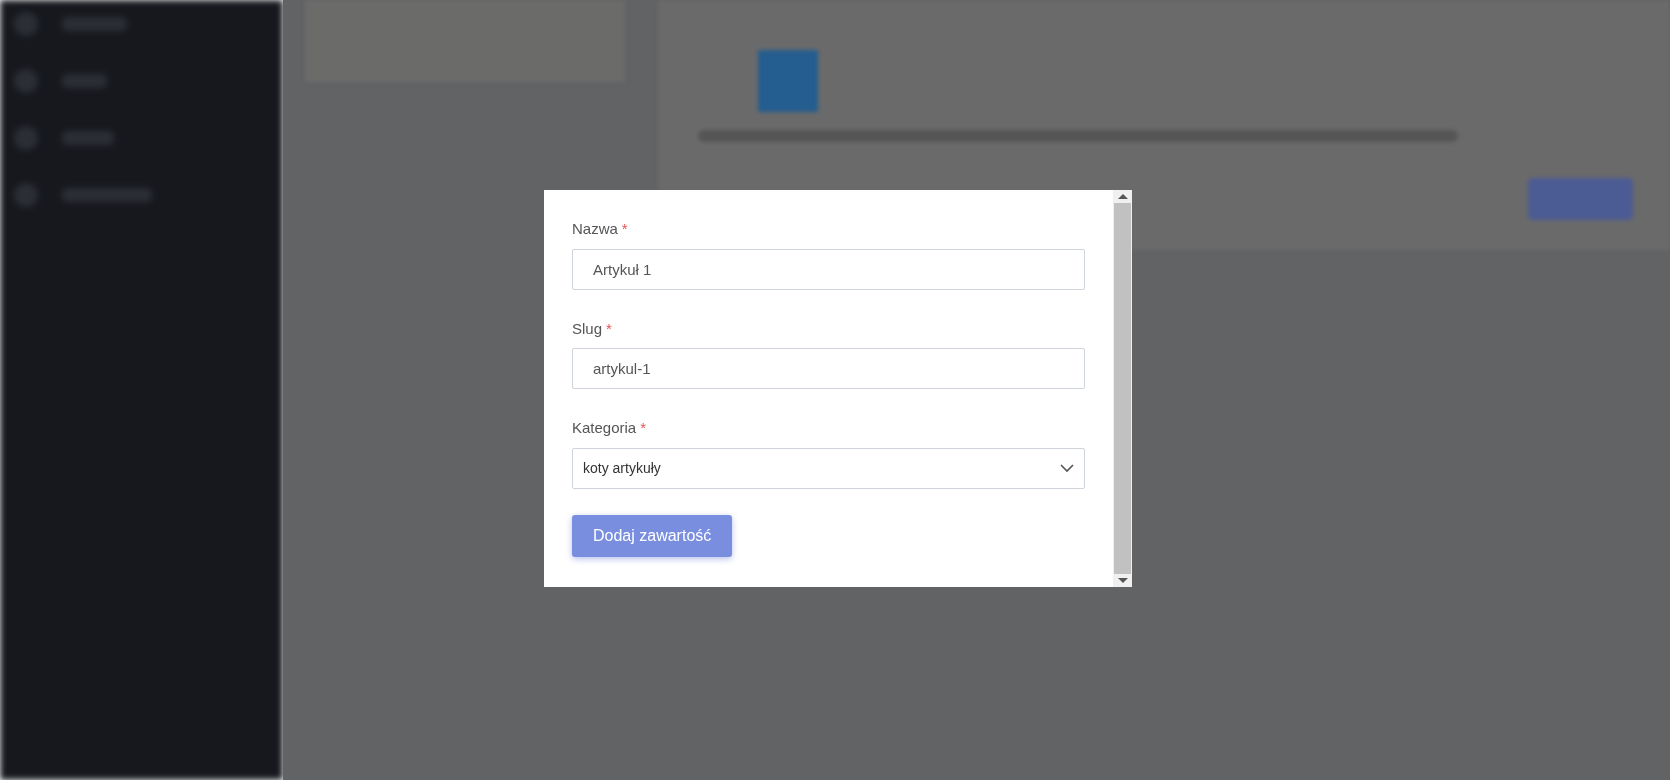 The height and width of the screenshot is (780, 1670). What do you see at coordinates (1067, 468) in the screenshot?
I see `chevron-down-icon` at bounding box center [1067, 468].